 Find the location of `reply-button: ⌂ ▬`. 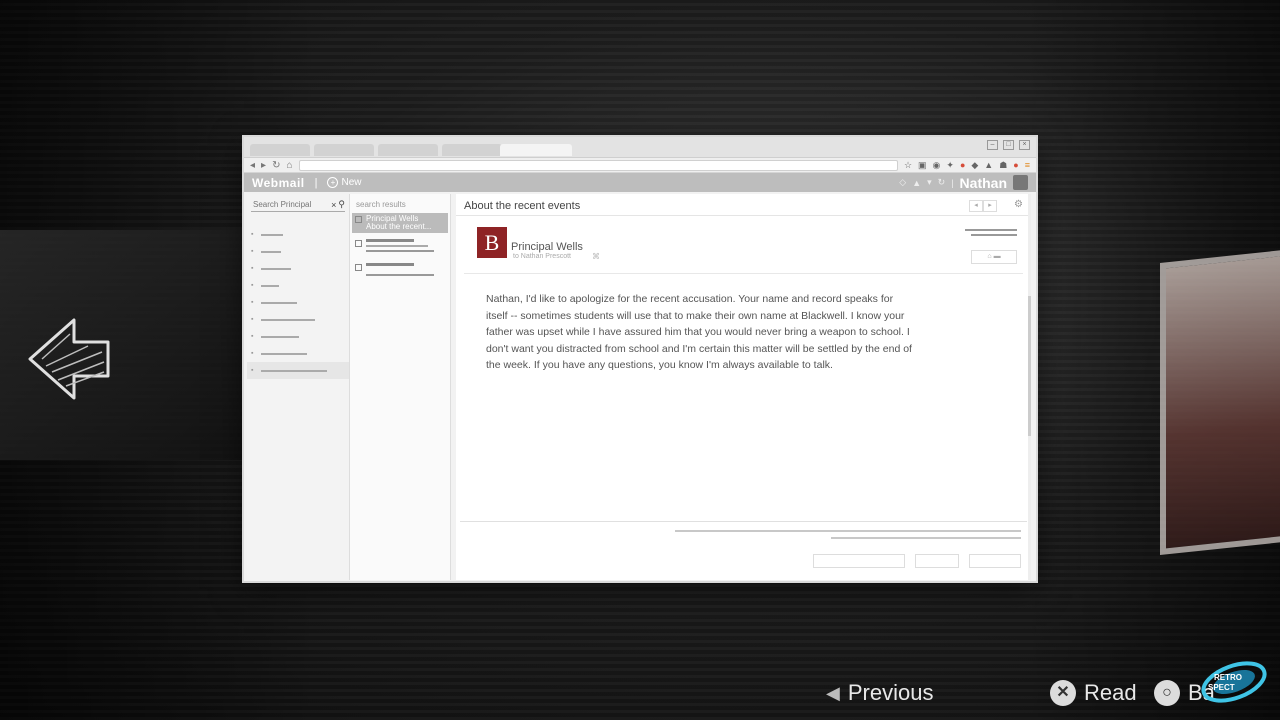

reply-button: ⌂ ▬ is located at coordinates (994, 257).